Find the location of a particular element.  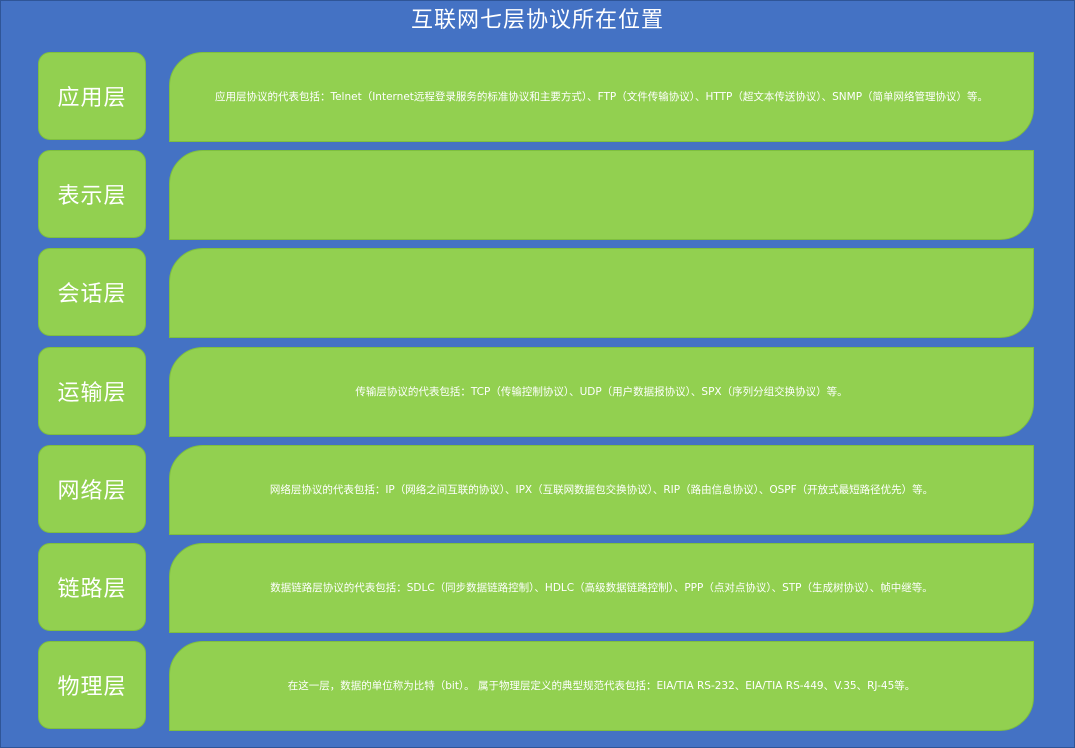

layer-name: 应用层 is located at coordinates (92, 96).